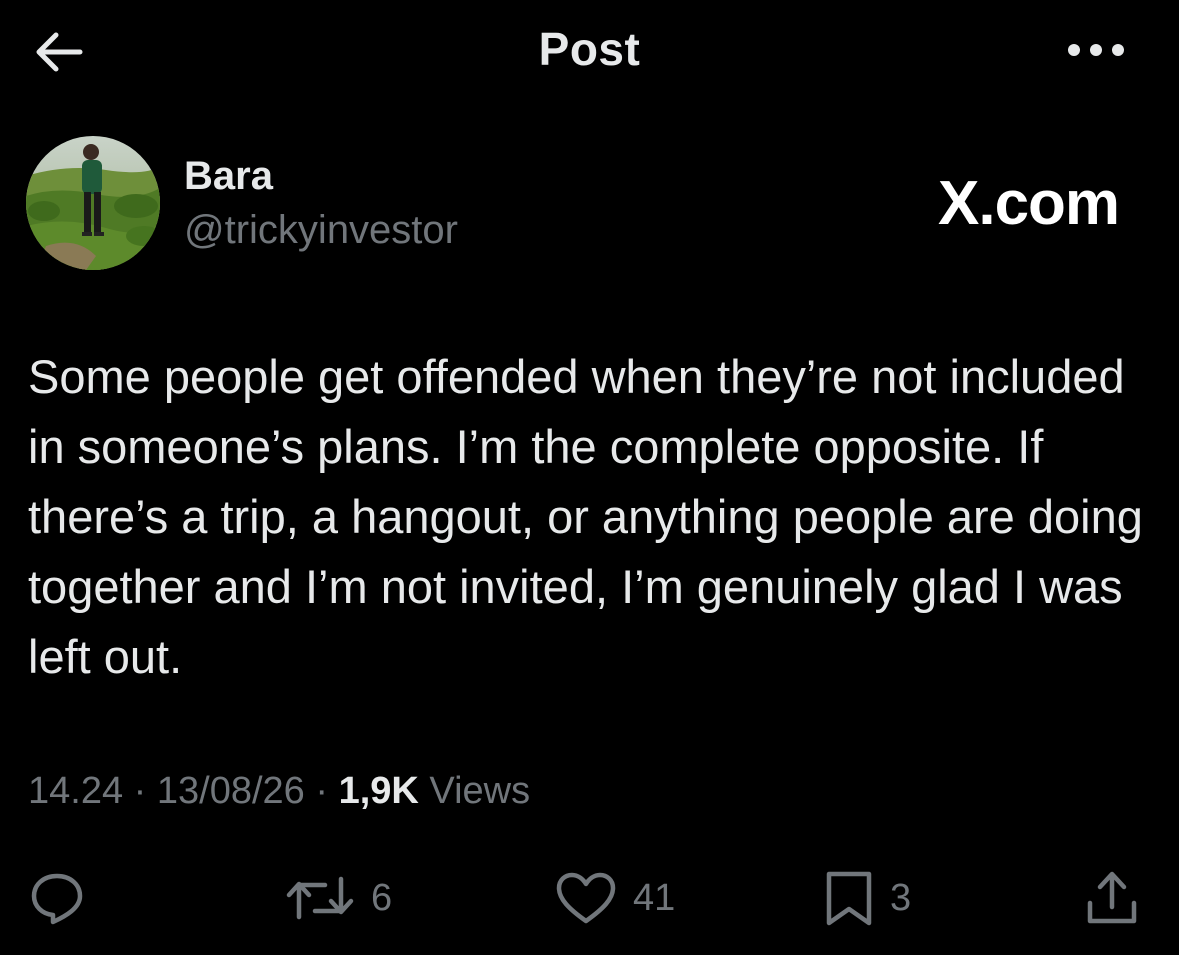 The height and width of the screenshot is (955, 1179). What do you see at coordinates (379, 791) in the screenshot?
I see `views-count: 1,9K` at bounding box center [379, 791].